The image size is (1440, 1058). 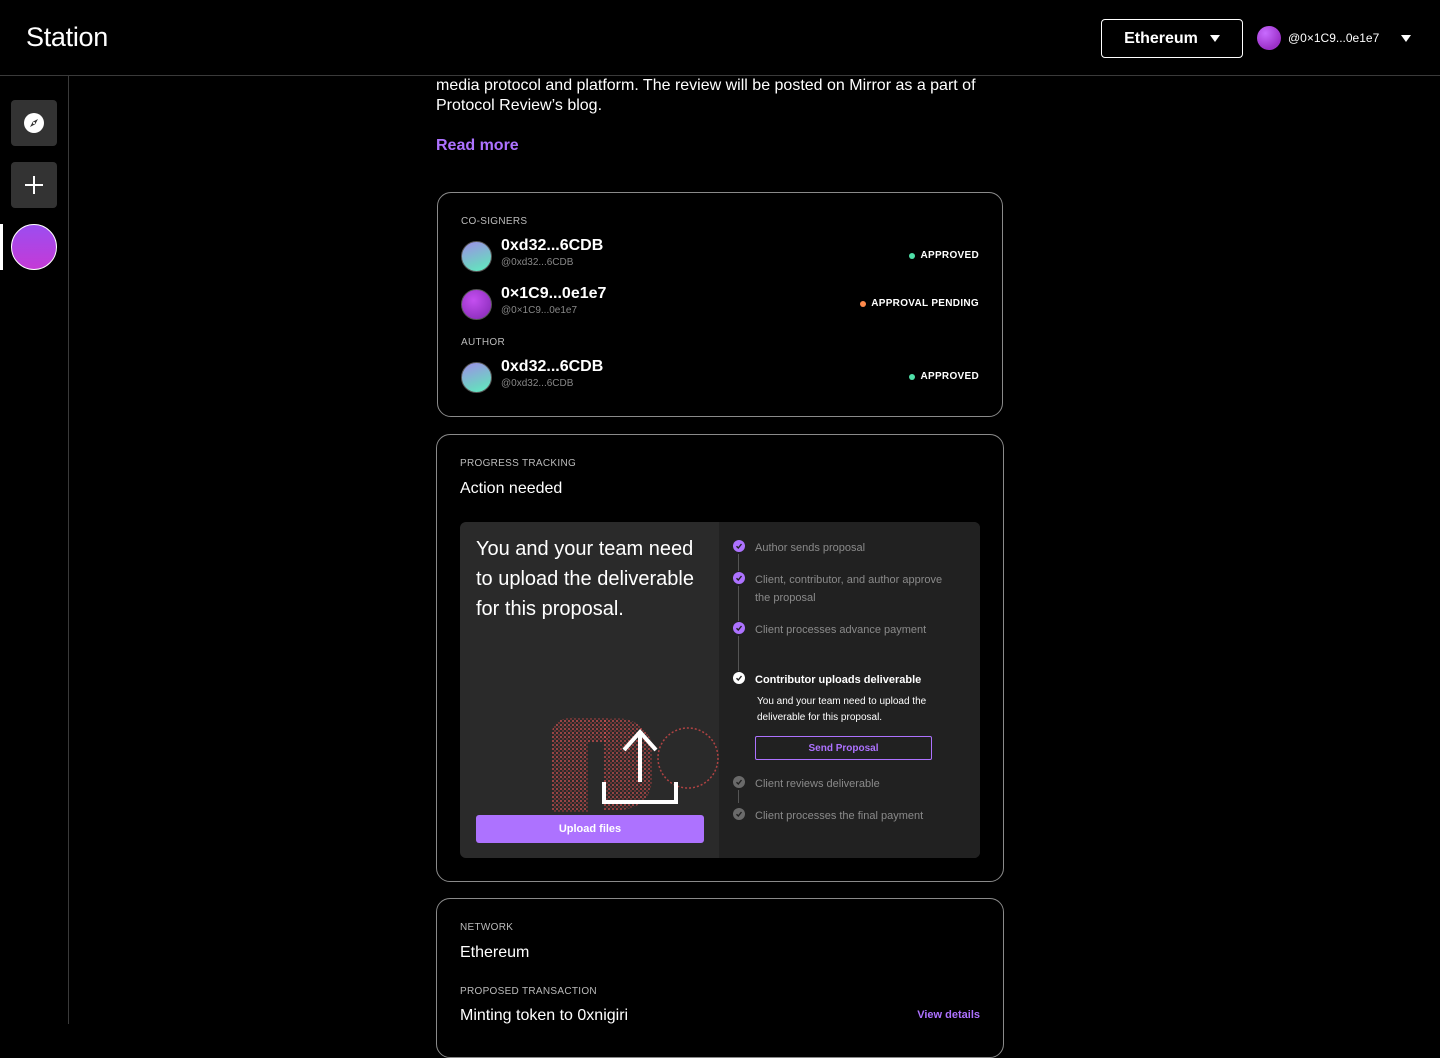 I want to click on step-label: Client processes advance payment, so click(x=841, y=630).